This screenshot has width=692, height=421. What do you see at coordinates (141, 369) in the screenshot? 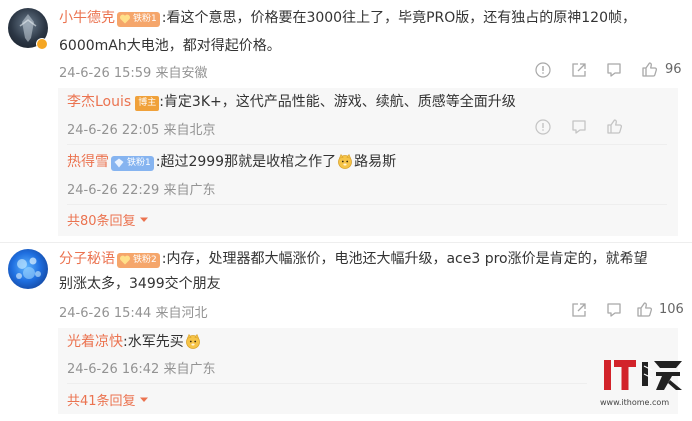
I see `reply-meta: 24-6-26 16:42 来自广东` at bounding box center [141, 369].